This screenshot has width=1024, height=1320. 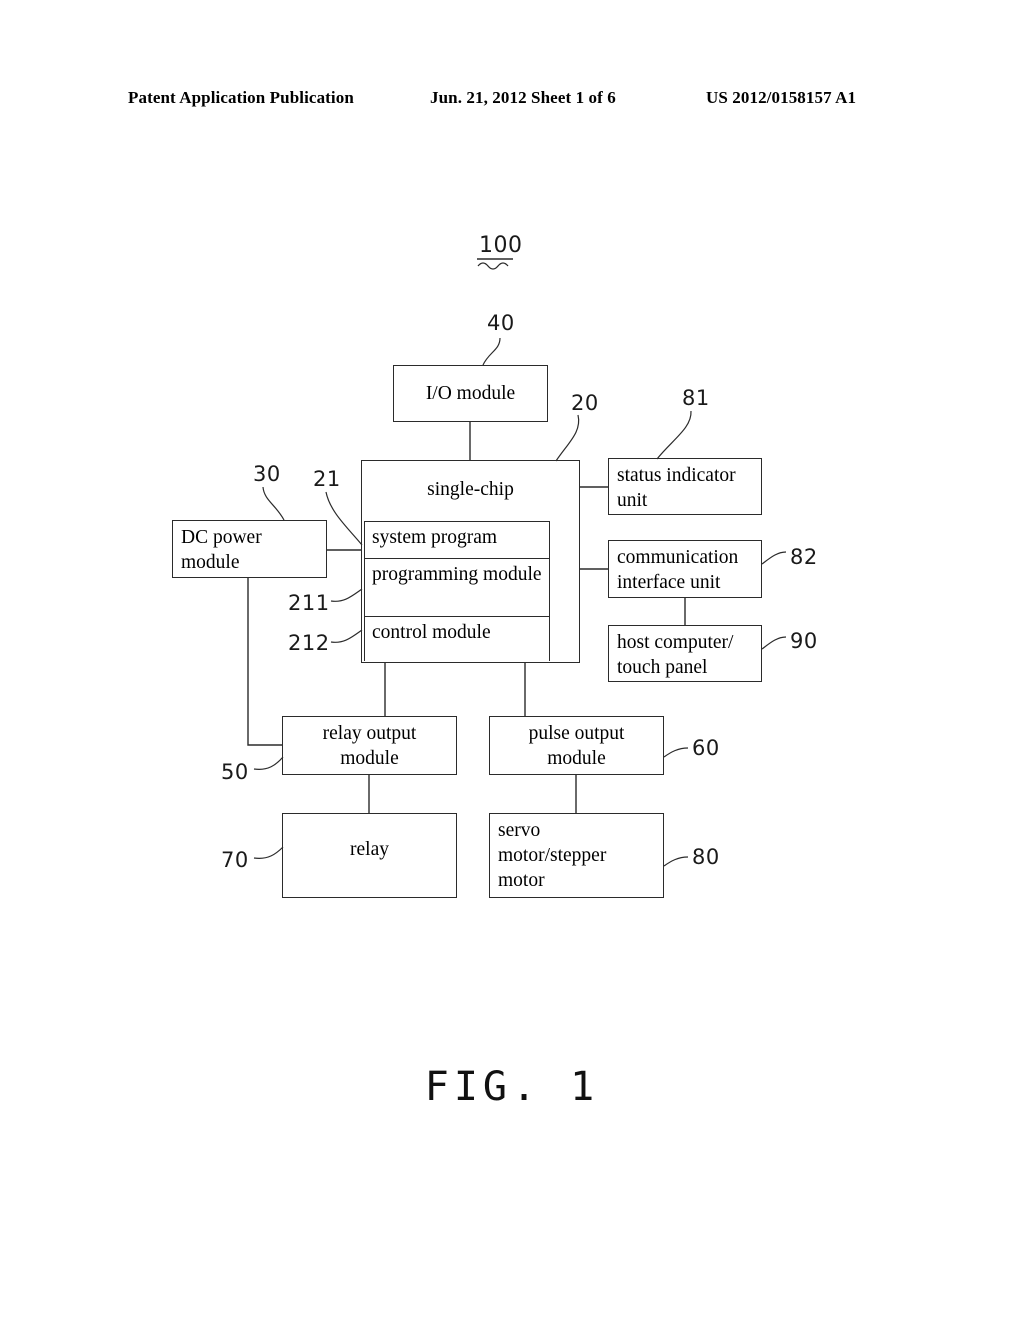 I want to click on block-status-indicator-unit-label-line2: unit, so click(x=632, y=500).